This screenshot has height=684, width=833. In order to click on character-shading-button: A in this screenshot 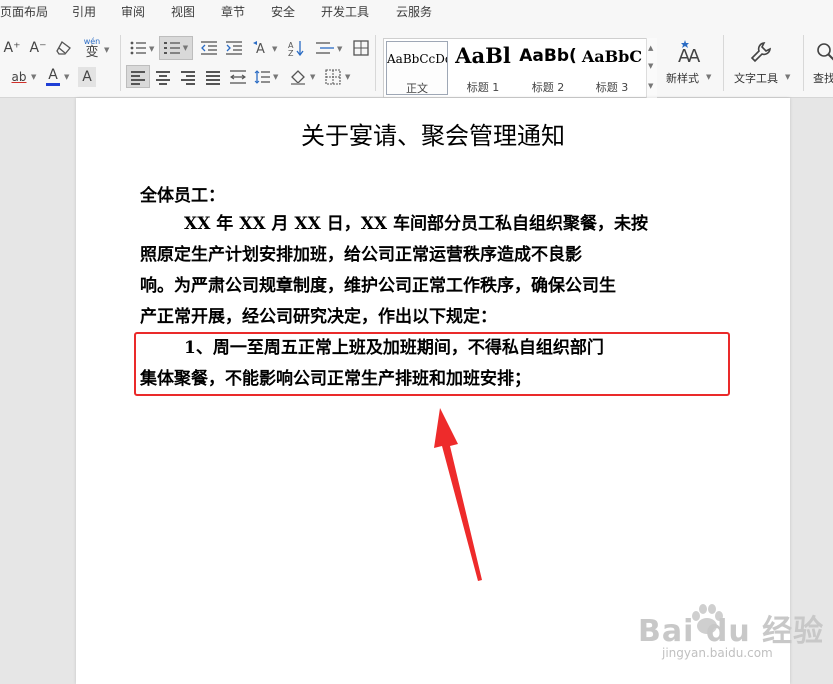, I will do `click(87, 77)`.